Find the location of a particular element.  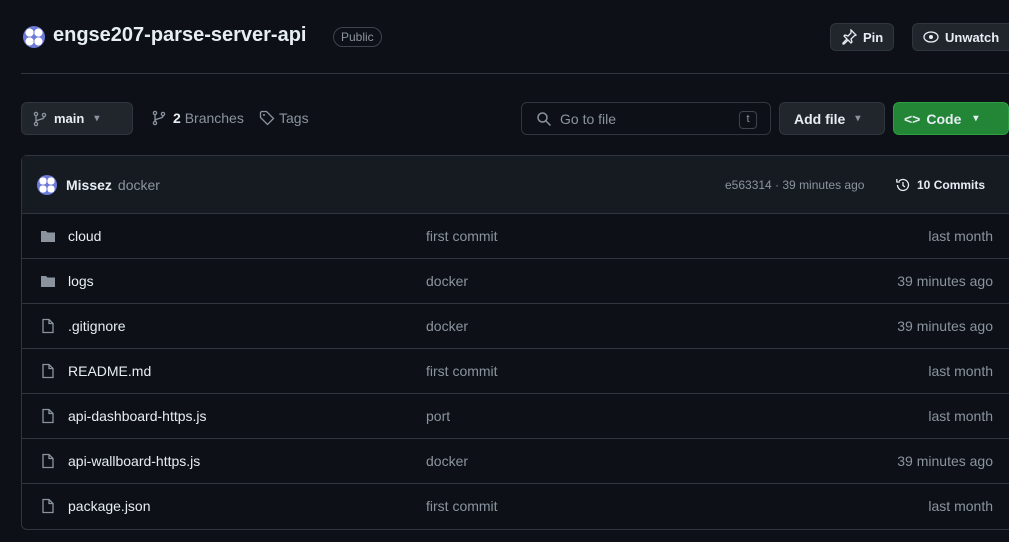

file-name: .gitignore is located at coordinates (247, 326).